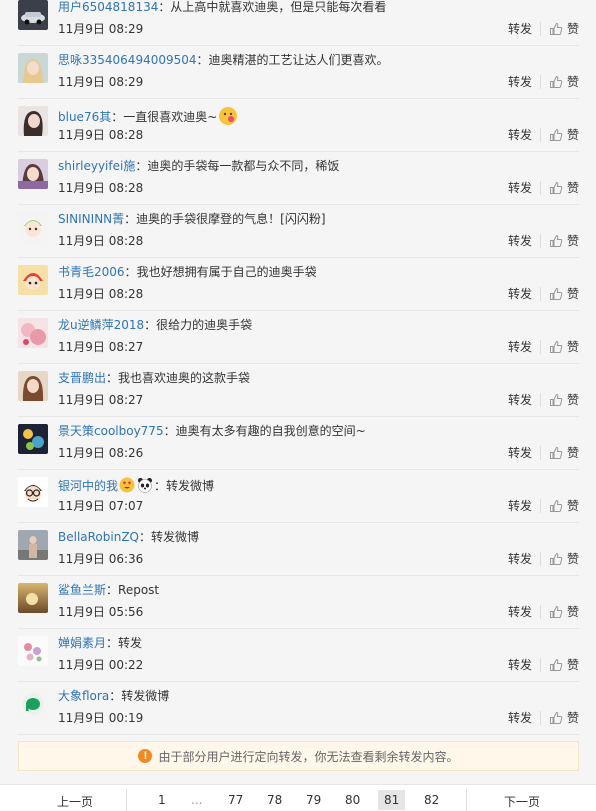  What do you see at coordinates (145, 696) in the screenshot?
I see `repost-text: 转发微博` at bounding box center [145, 696].